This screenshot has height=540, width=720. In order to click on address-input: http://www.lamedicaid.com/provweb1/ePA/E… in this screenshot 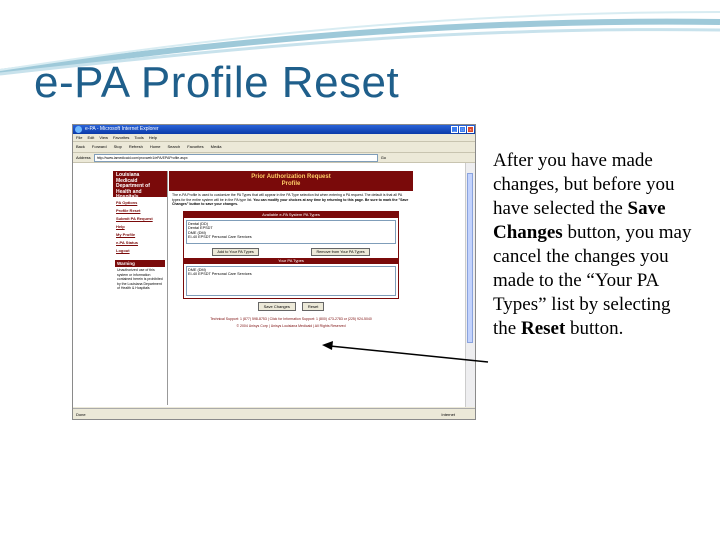, I will do `click(235, 157)`.